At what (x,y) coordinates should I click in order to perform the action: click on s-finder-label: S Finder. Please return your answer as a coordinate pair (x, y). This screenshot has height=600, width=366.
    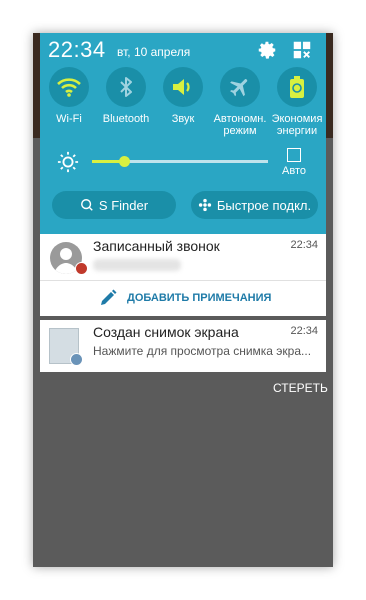
    Looking at the image, I should click on (123, 205).